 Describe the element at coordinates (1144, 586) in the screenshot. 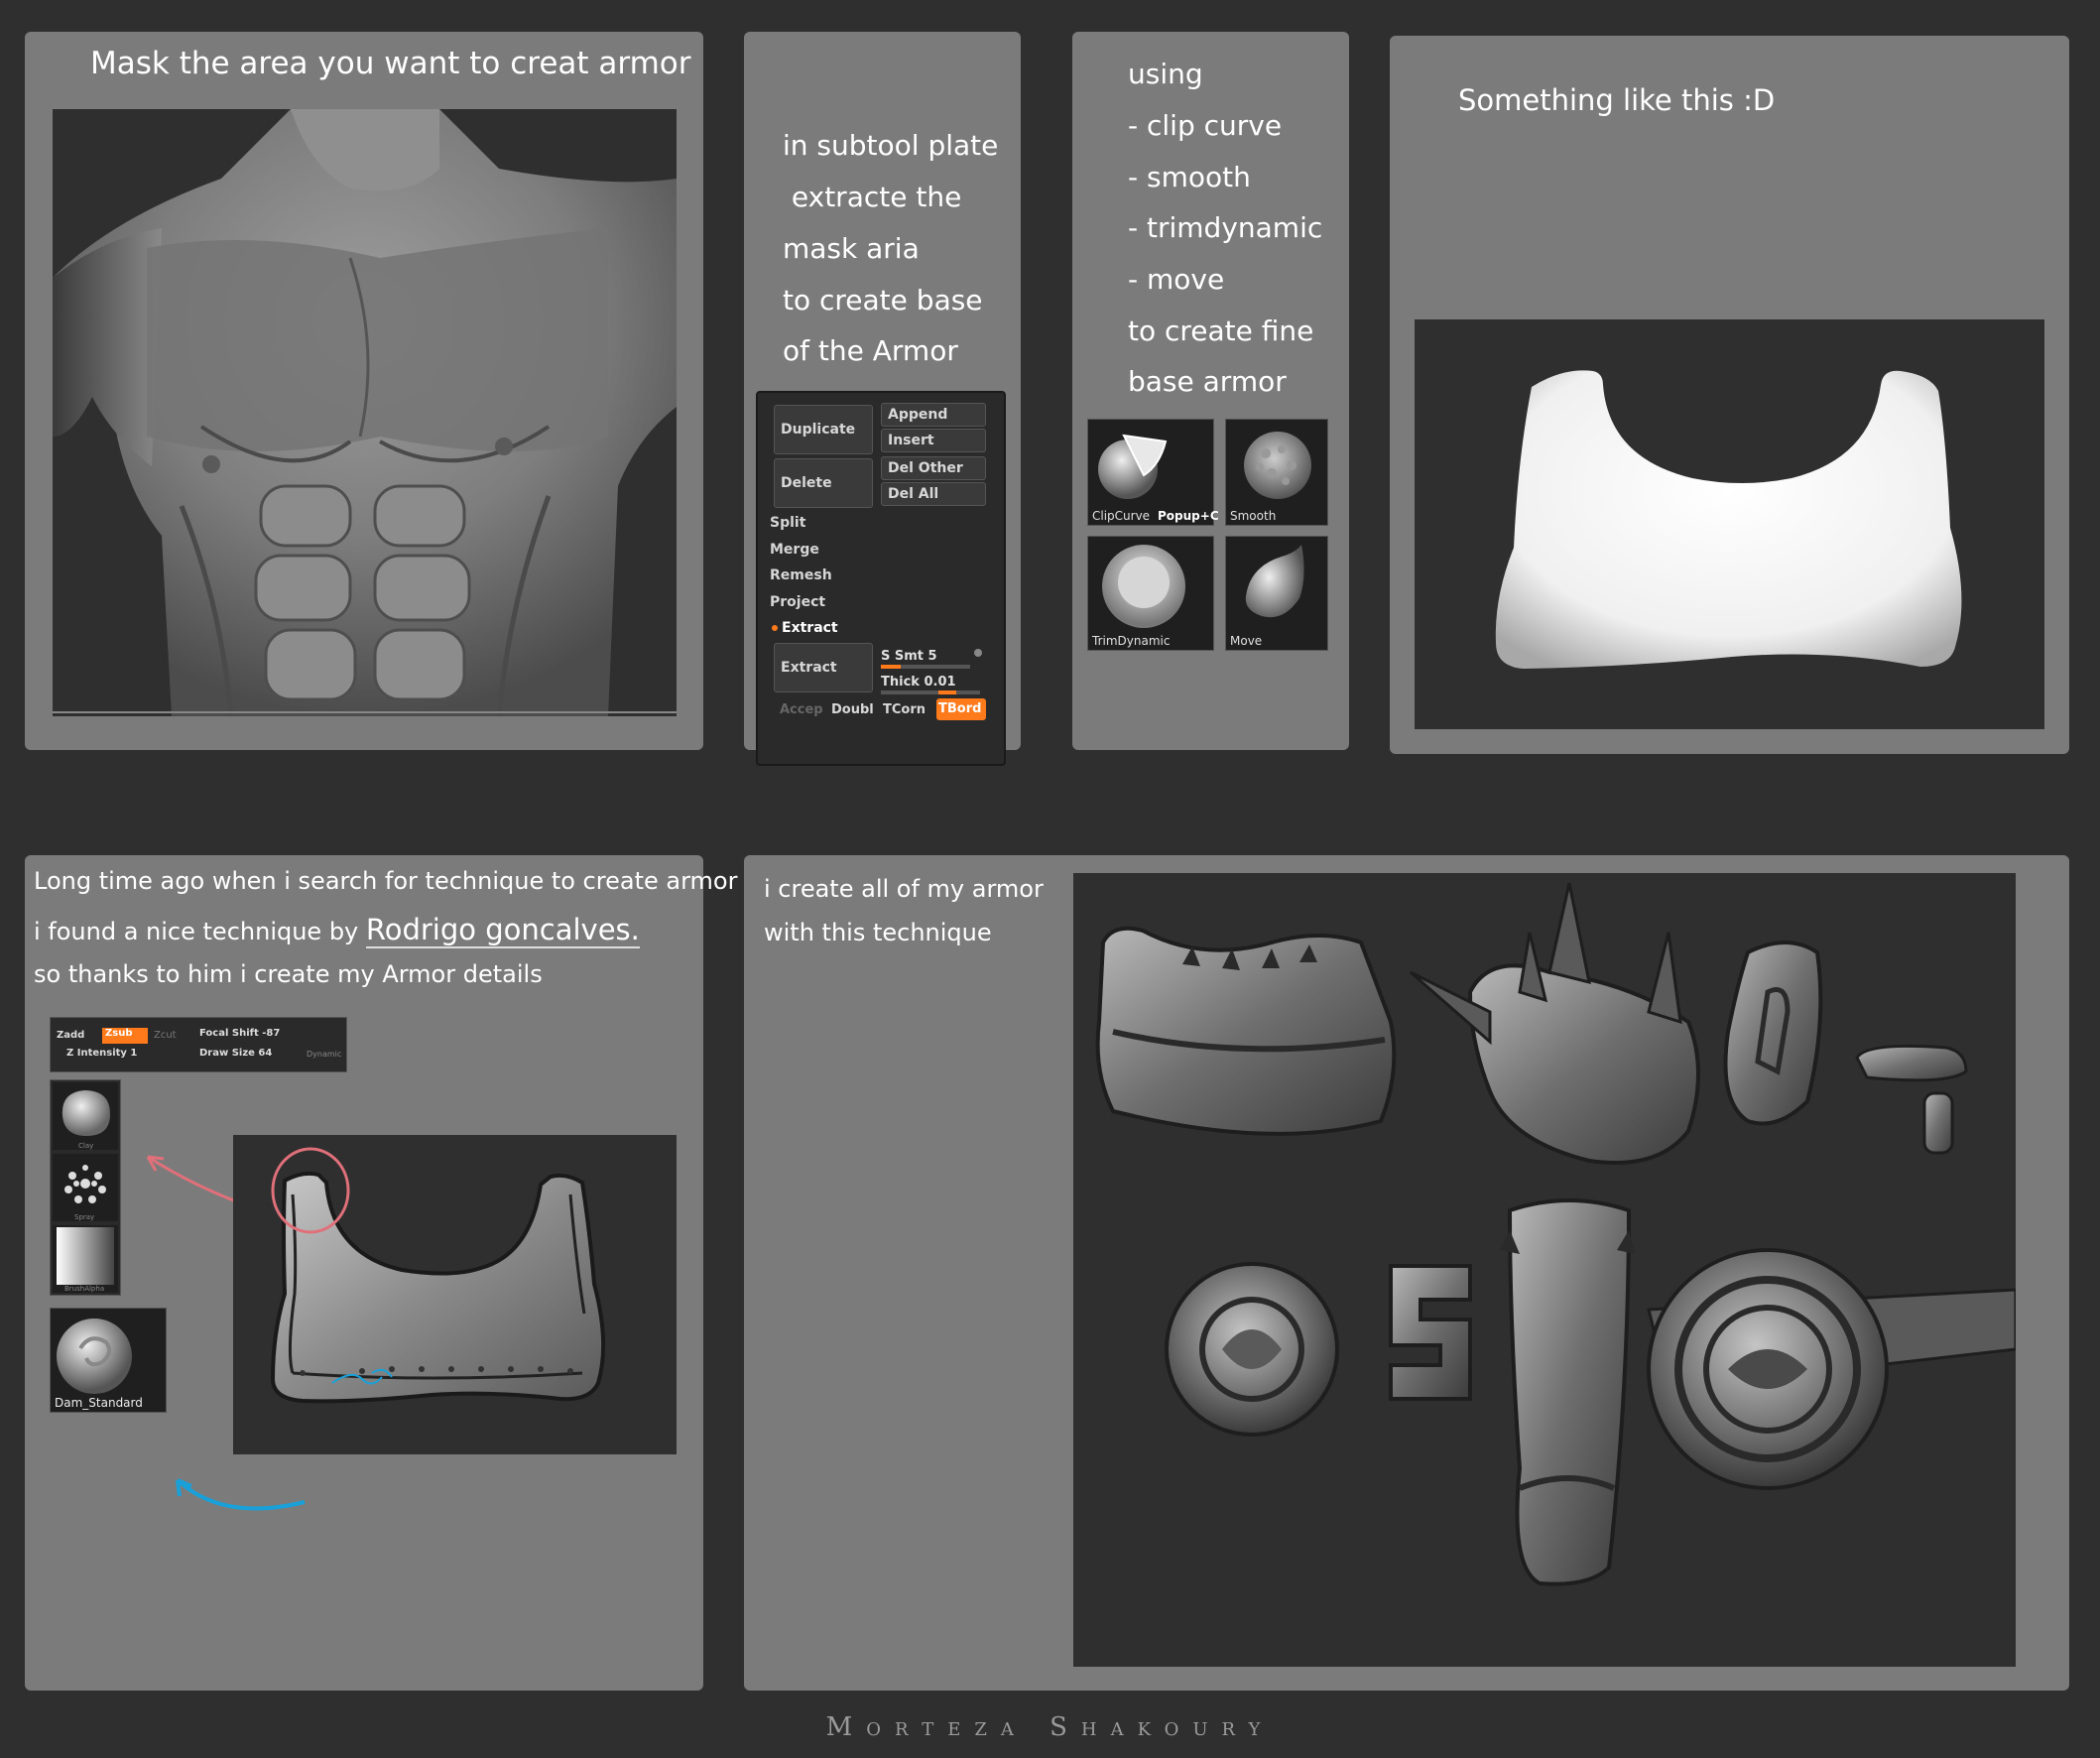

I see `trimdynamic-icon` at that location.